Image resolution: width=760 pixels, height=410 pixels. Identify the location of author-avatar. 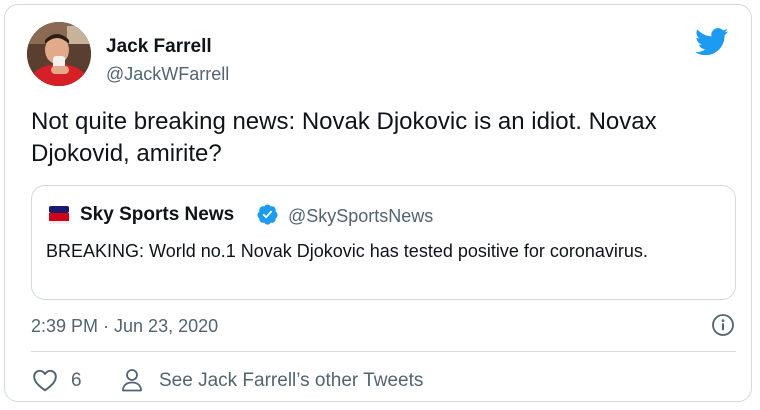
(59, 54).